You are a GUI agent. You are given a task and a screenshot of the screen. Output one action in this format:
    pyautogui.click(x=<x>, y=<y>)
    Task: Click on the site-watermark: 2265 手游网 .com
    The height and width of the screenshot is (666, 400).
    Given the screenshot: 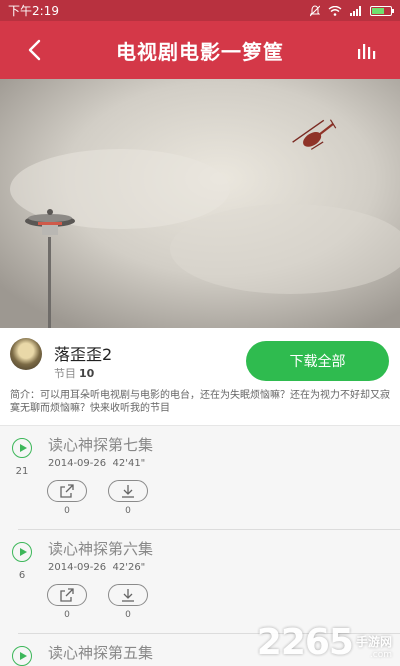 What is the action you would take?
    pyautogui.click(x=324, y=642)
    